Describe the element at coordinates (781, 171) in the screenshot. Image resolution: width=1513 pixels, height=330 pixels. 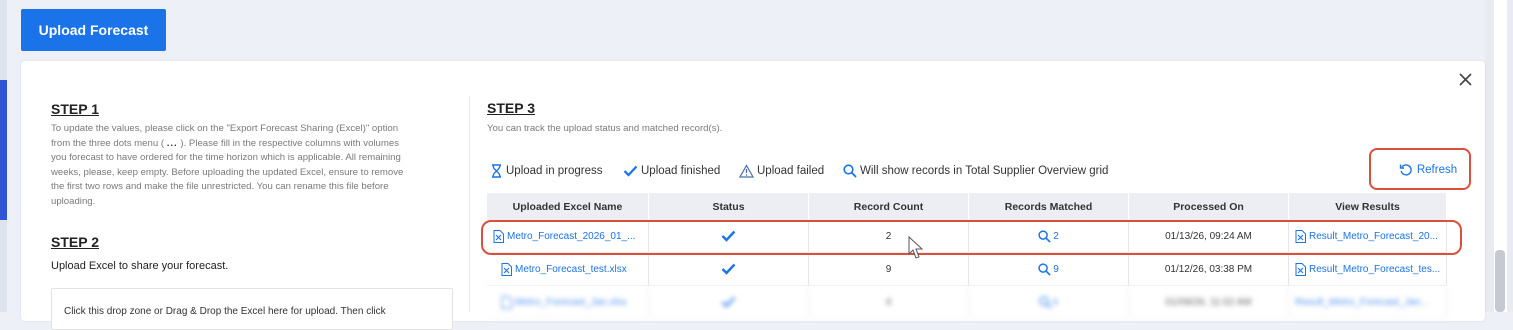
I see `legend-failed: Upload failed` at that location.